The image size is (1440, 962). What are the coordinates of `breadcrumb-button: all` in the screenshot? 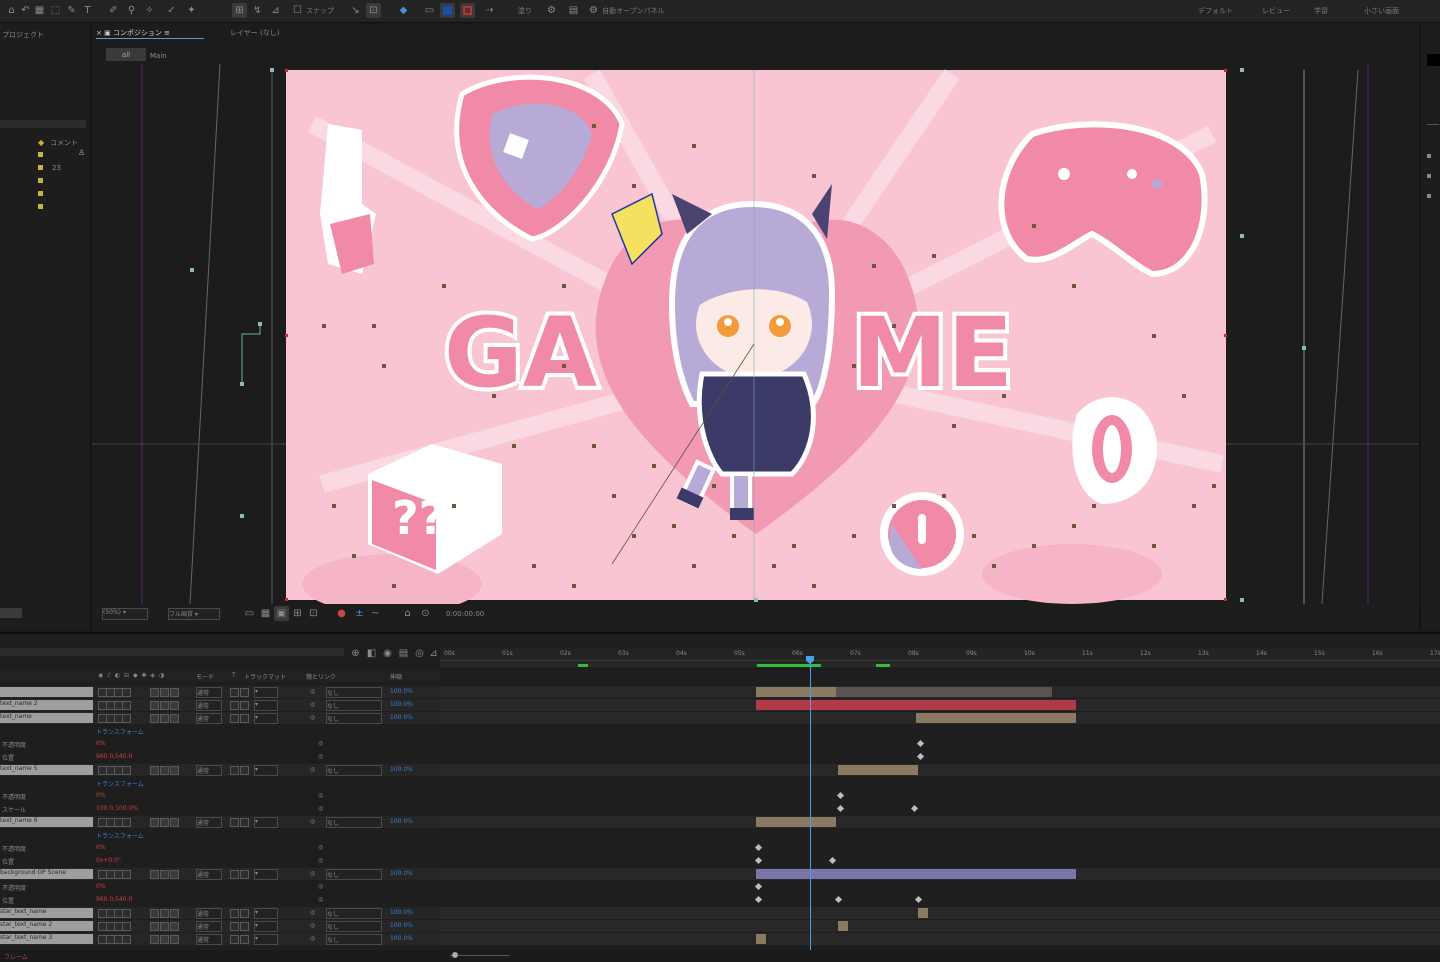 It's located at (126, 54).